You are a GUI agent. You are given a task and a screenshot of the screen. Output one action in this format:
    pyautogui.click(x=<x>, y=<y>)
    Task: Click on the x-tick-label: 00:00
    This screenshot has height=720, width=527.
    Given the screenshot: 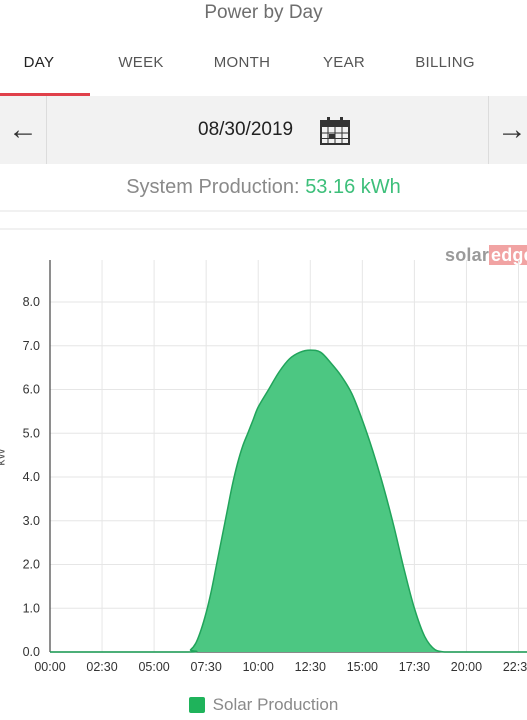 What is the action you would take?
    pyautogui.click(x=49, y=667)
    